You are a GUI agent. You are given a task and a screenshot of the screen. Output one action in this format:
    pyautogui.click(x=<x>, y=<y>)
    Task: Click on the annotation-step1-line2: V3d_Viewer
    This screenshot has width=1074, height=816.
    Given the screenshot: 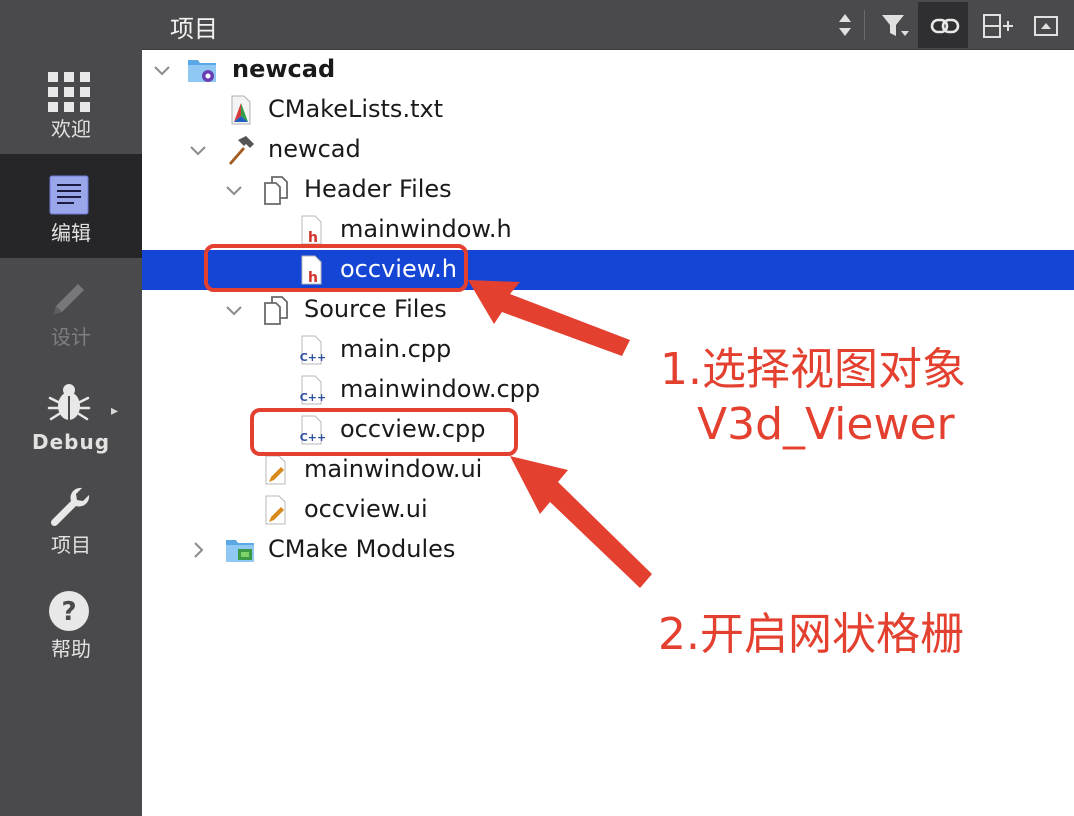 What is the action you would take?
    pyautogui.click(x=826, y=424)
    